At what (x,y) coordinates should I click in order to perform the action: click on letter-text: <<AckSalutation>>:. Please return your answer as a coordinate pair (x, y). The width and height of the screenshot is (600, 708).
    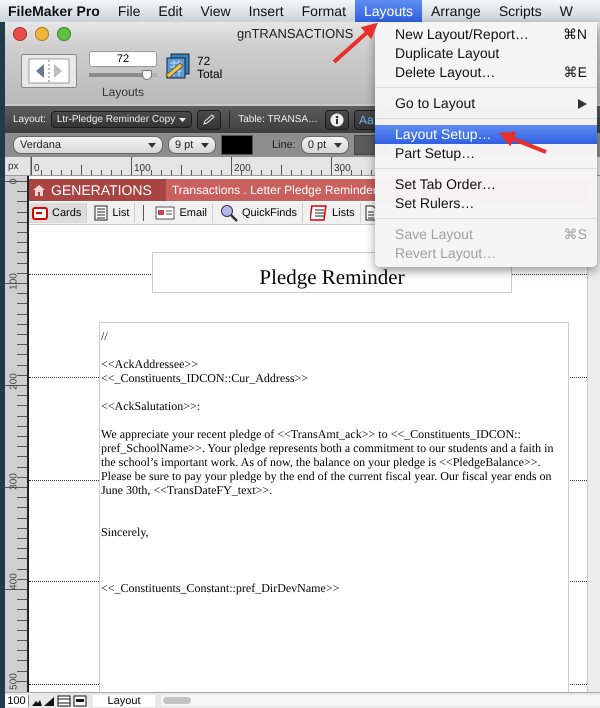
    Looking at the image, I should click on (151, 406).